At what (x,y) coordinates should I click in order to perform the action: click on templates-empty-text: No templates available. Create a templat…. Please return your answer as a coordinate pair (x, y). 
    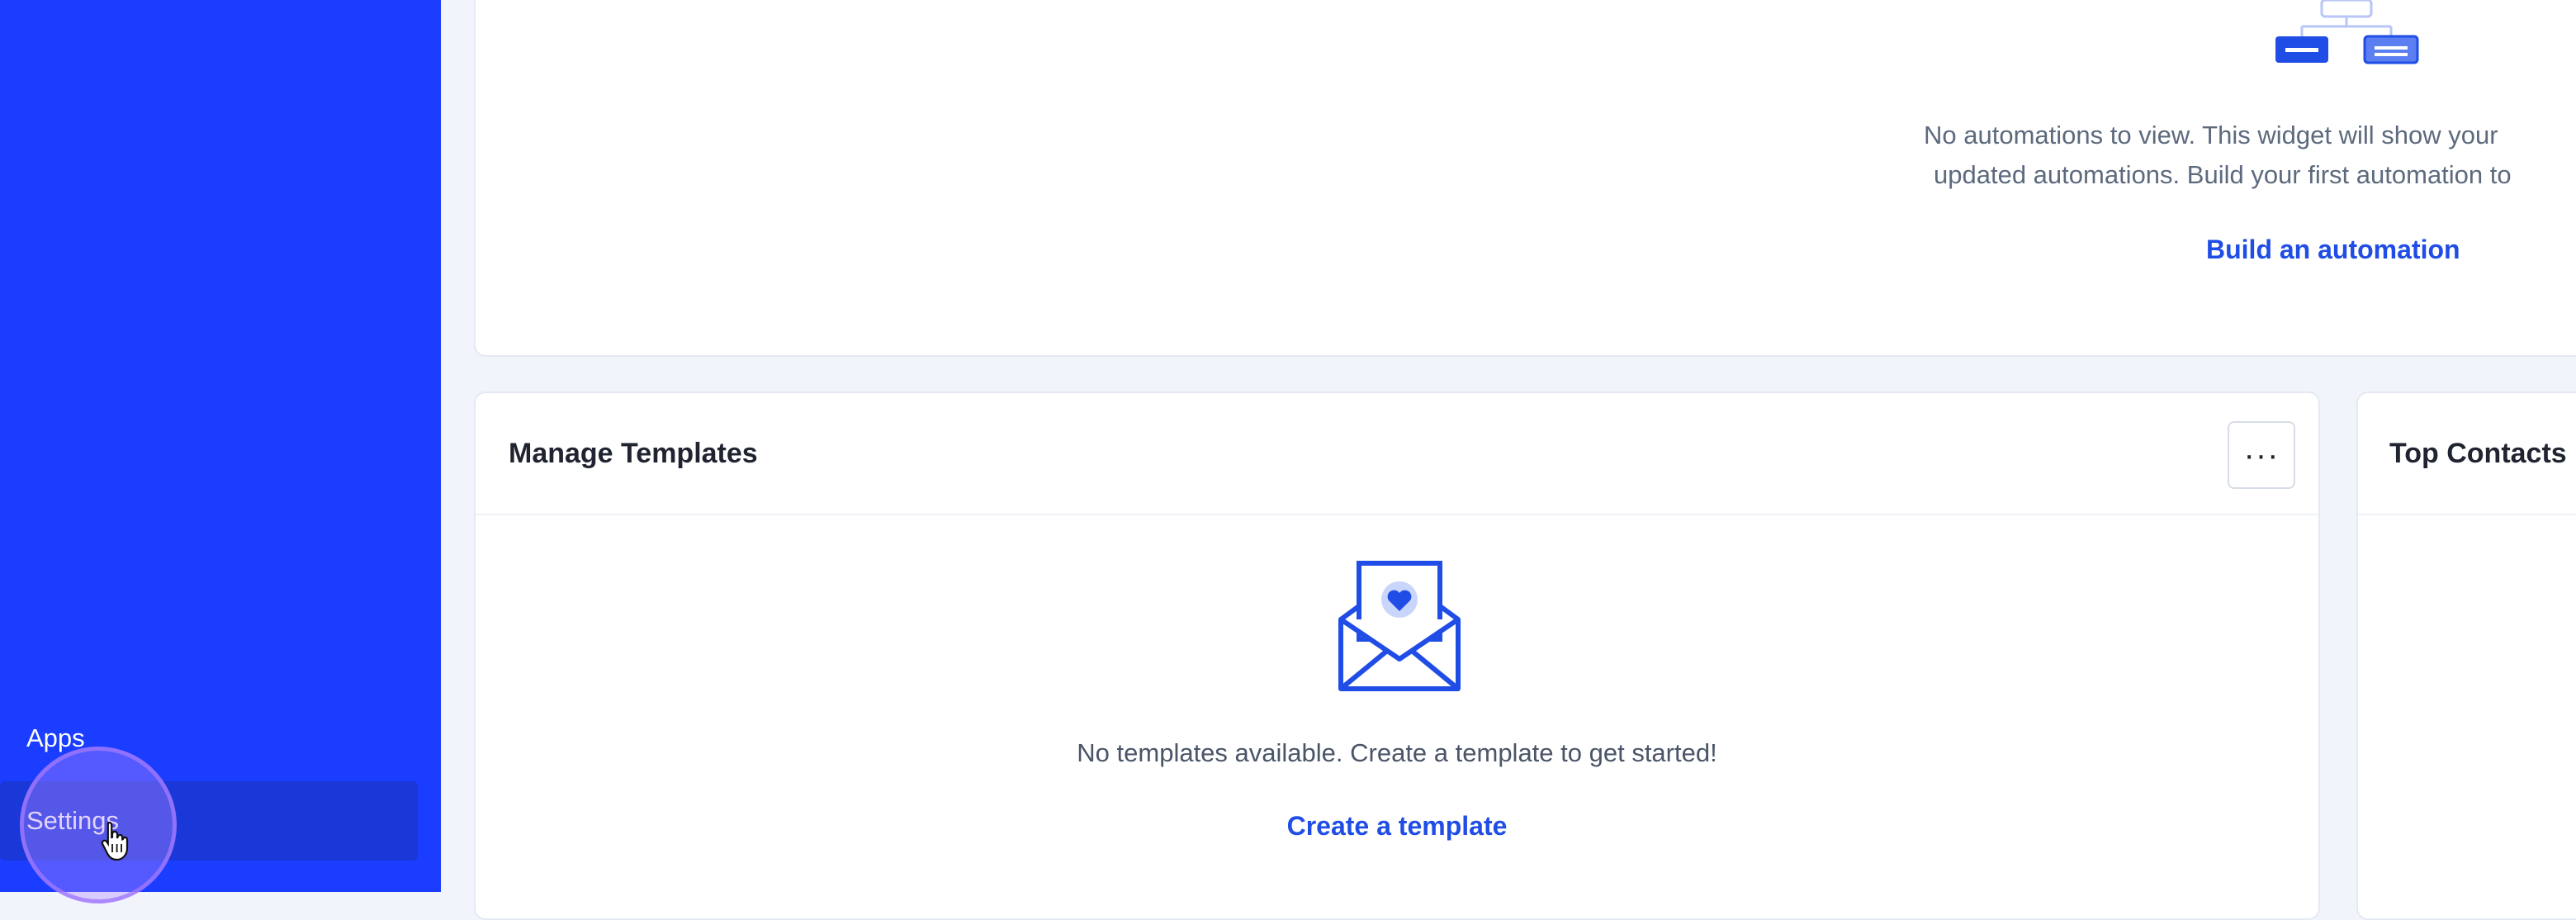
    Looking at the image, I should click on (1397, 752).